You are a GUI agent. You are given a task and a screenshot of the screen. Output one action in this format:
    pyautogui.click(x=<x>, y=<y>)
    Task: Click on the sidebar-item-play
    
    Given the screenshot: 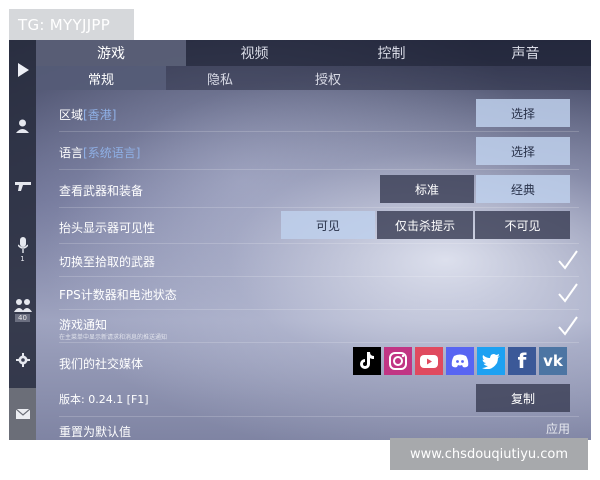 What is the action you would take?
    pyautogui.click(x=22, y=70)
    